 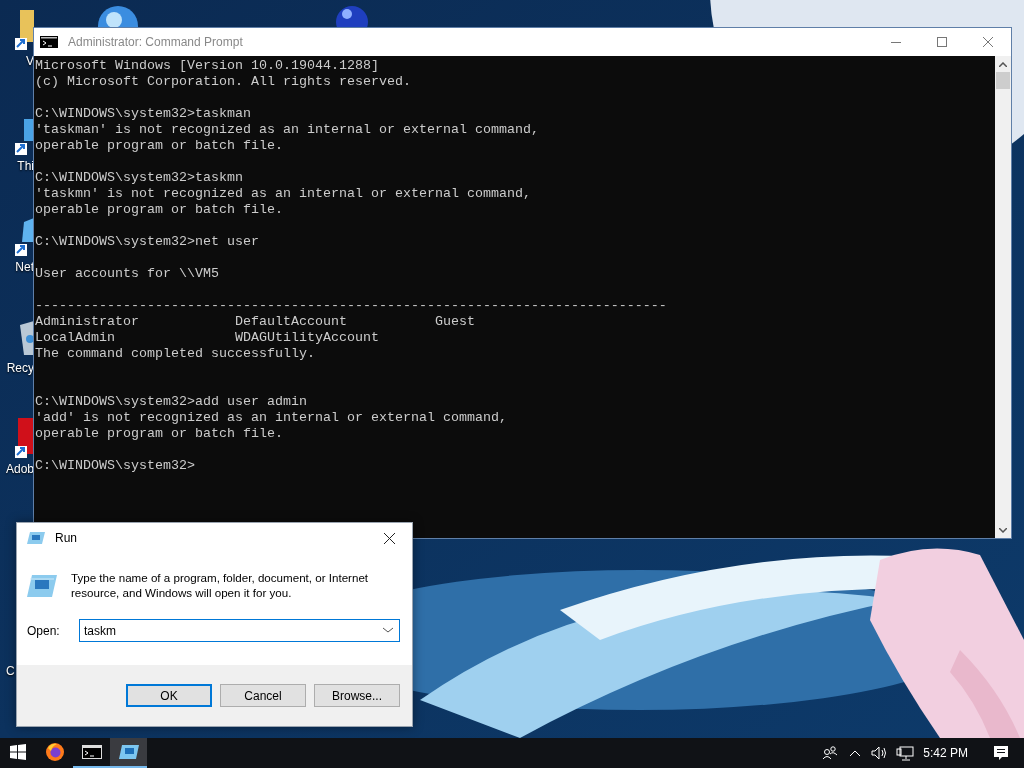 I want to click on console-line: Microsoft Windows [Version 10.0.19044.1288], so click(x=207, y=66).